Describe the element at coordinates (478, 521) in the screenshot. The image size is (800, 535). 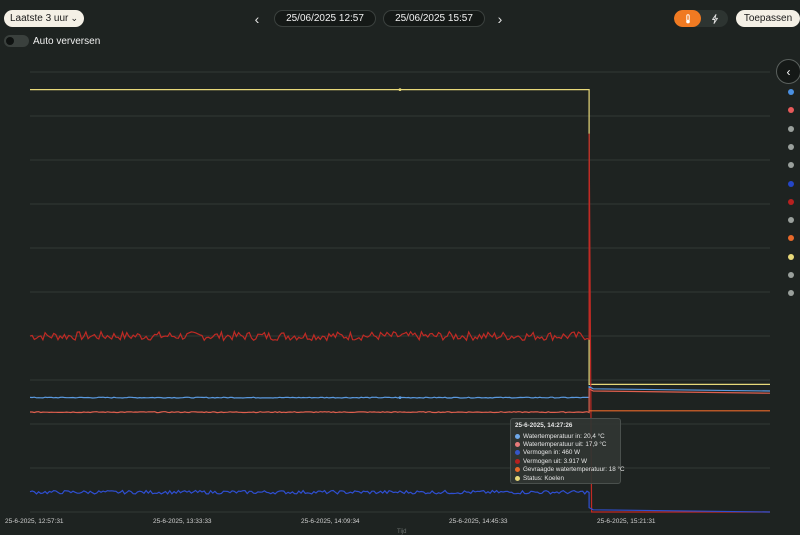
I see `x-tick-label: 25-6-2025, 14:45:33` at that location.